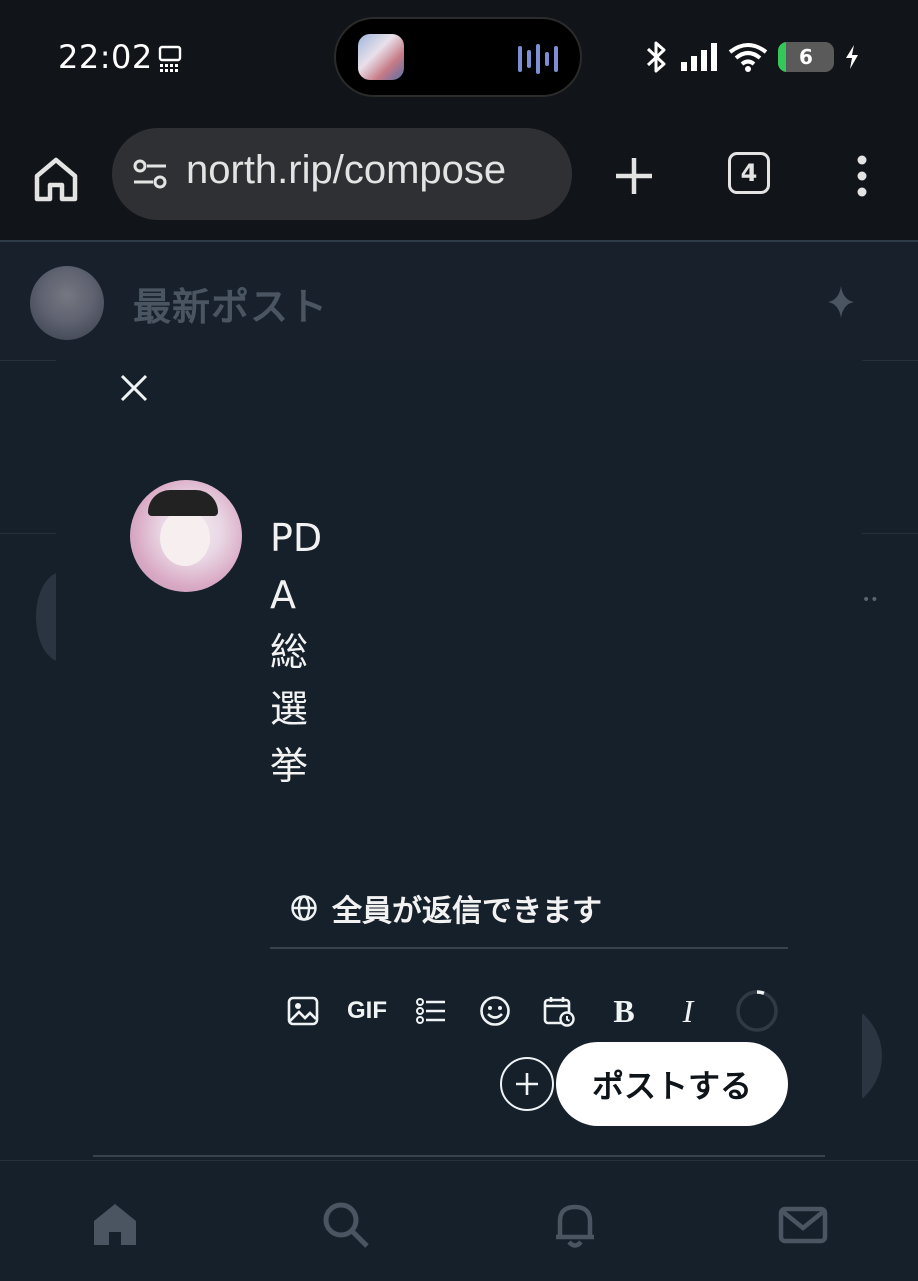 The image size is (918, 1281). Describe the element at coordinates (870, 600) in the screenshot. I see `more-icon: ••` at that location.